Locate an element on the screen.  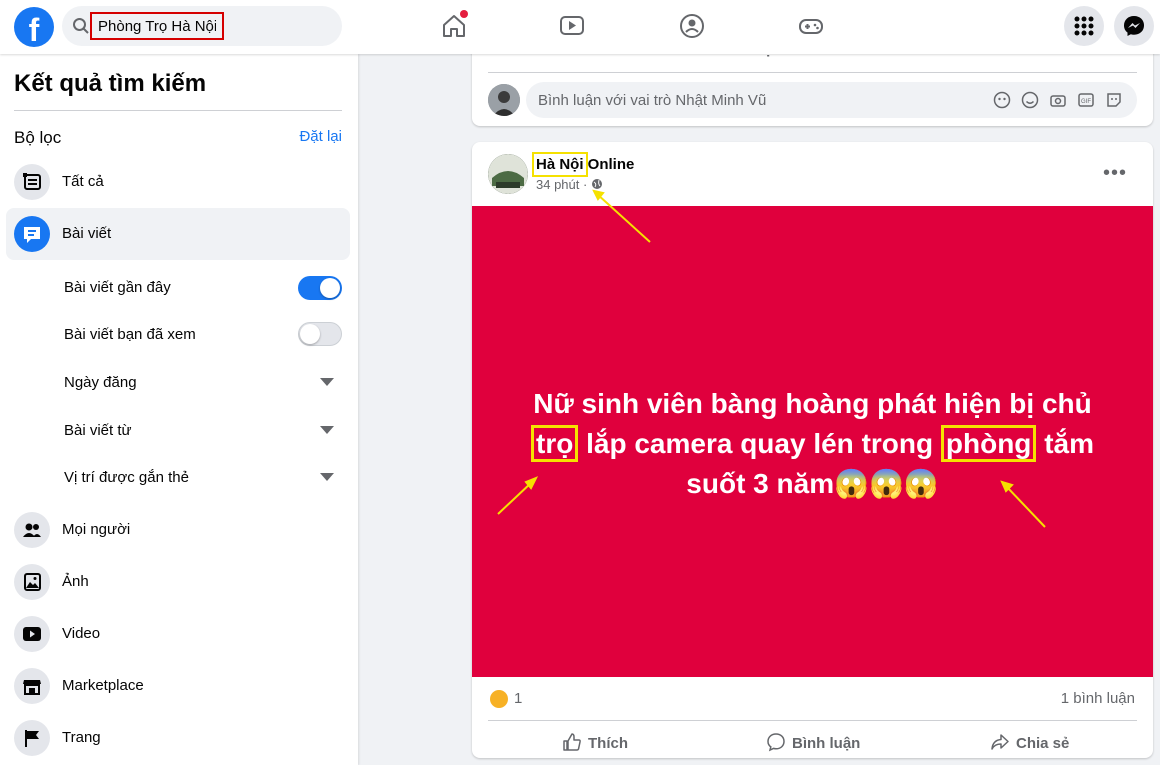
reset-filters-link: Đặt lại is located at coordinates (320, 136).